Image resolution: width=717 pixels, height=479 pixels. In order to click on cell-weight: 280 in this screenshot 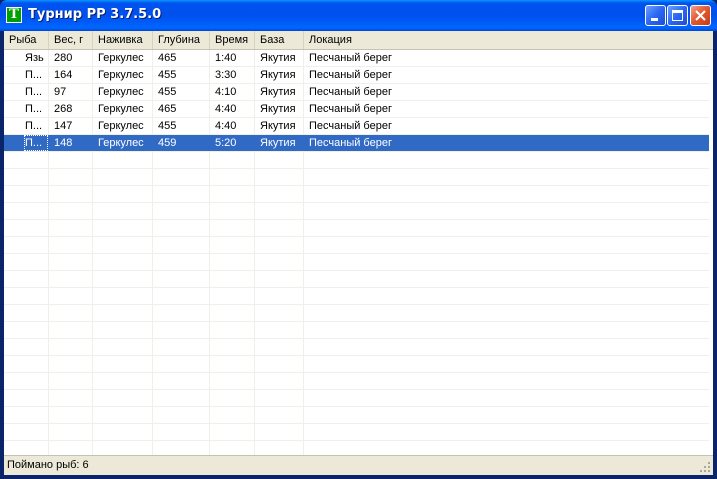, I will do `click(63, 58)`.